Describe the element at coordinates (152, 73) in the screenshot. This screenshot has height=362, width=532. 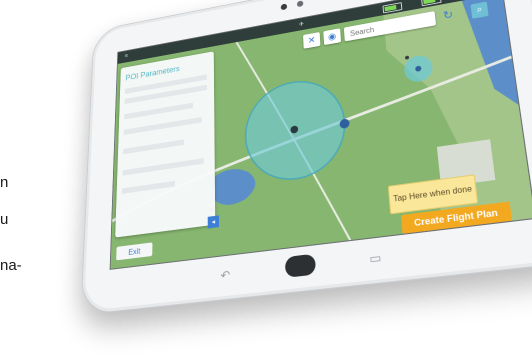
I see `panel-title: POI Parameters` at that location.